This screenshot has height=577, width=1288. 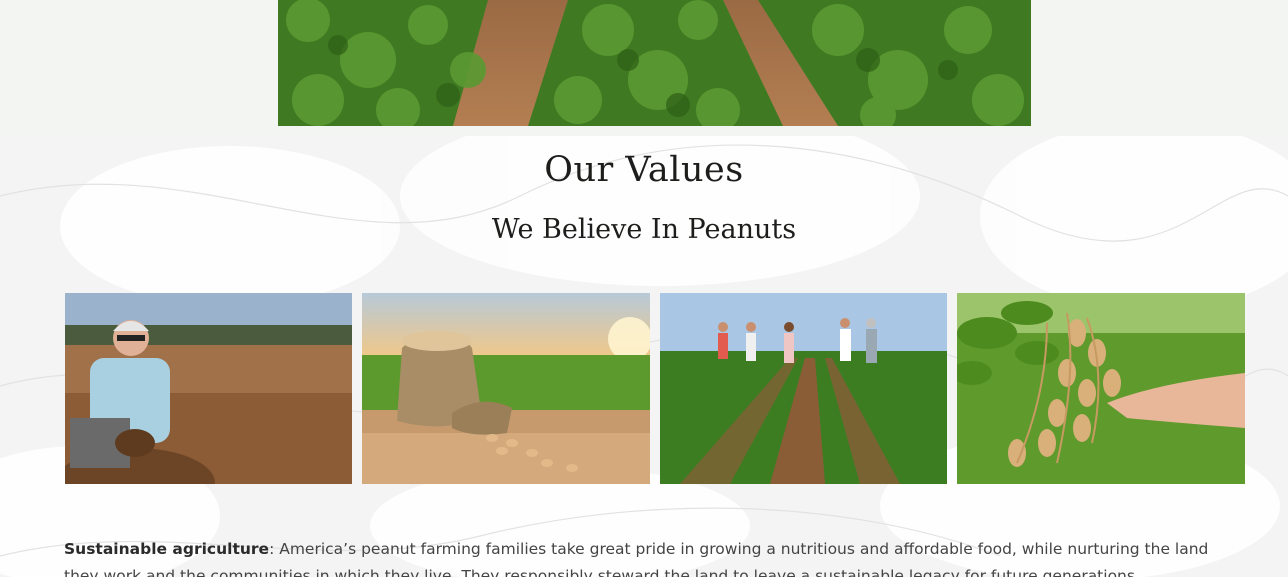 I want to click on farmer-inspecting-peanuts-photo, so click(x=208, y=388).